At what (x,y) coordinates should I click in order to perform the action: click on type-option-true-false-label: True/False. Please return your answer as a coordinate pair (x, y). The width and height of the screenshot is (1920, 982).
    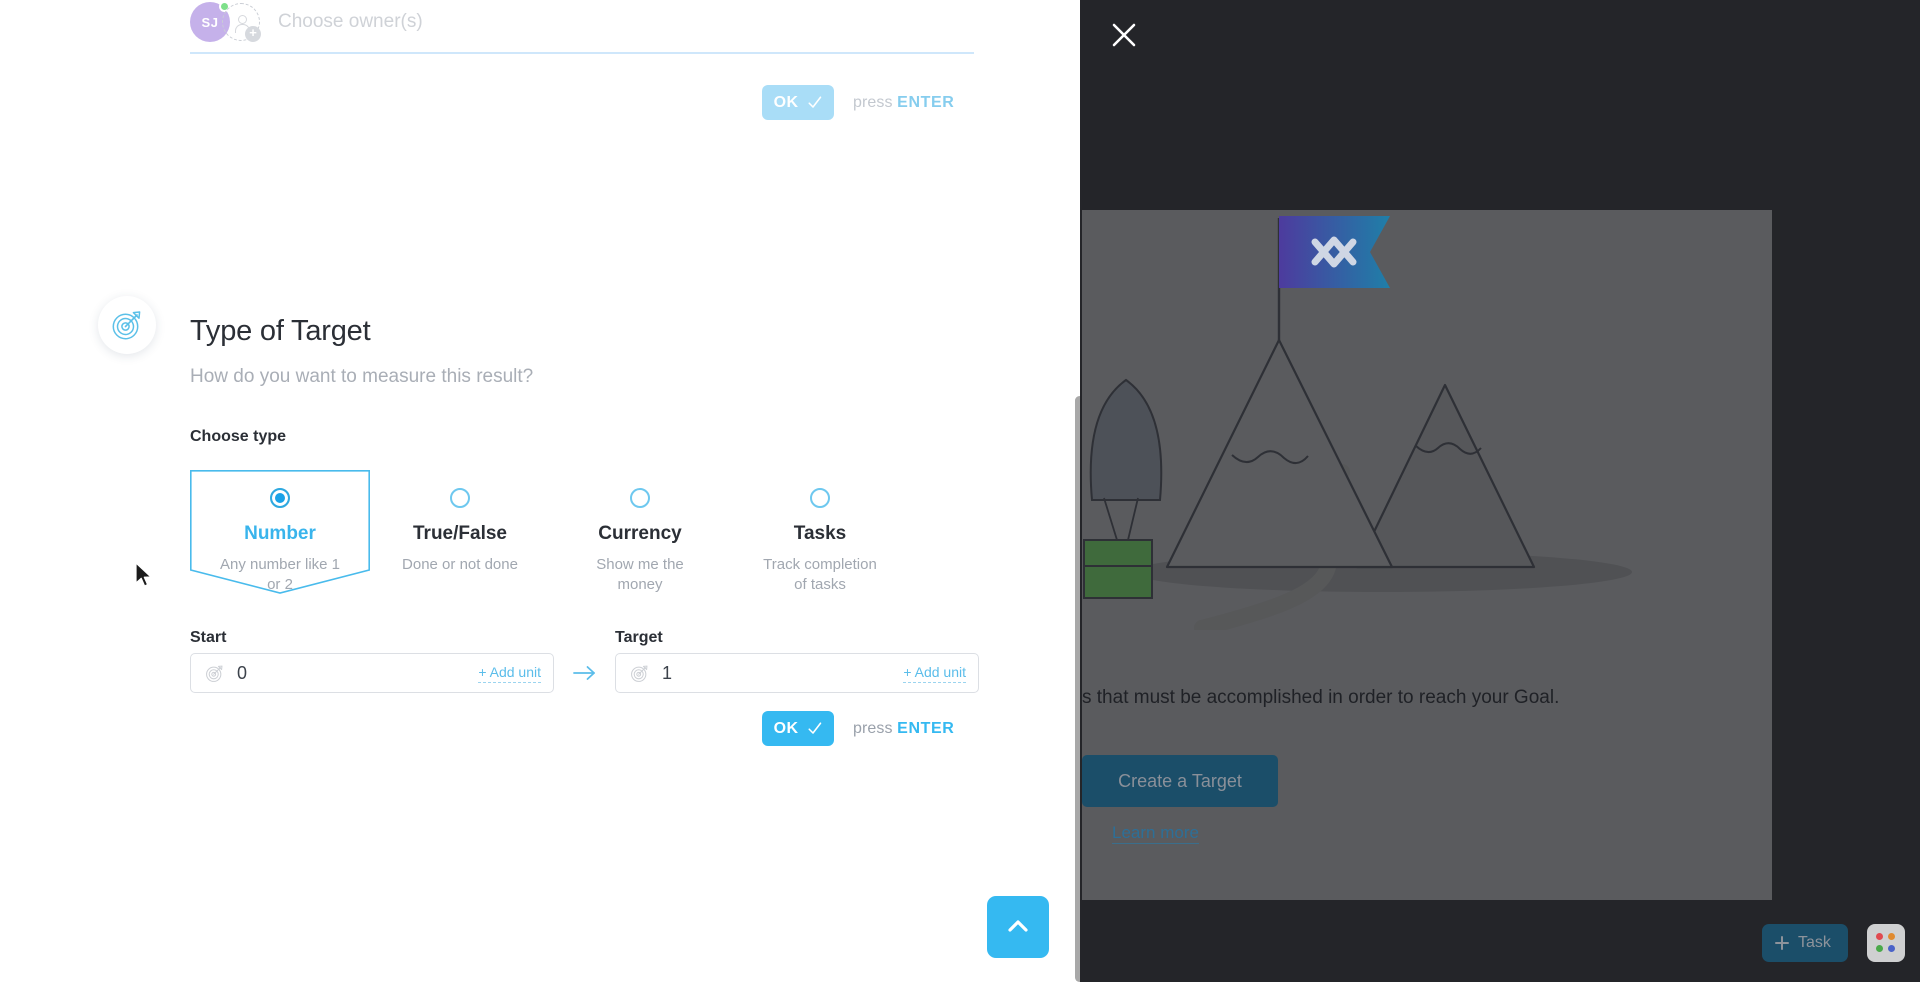
    Looking at the image, I should click on (460, 533).